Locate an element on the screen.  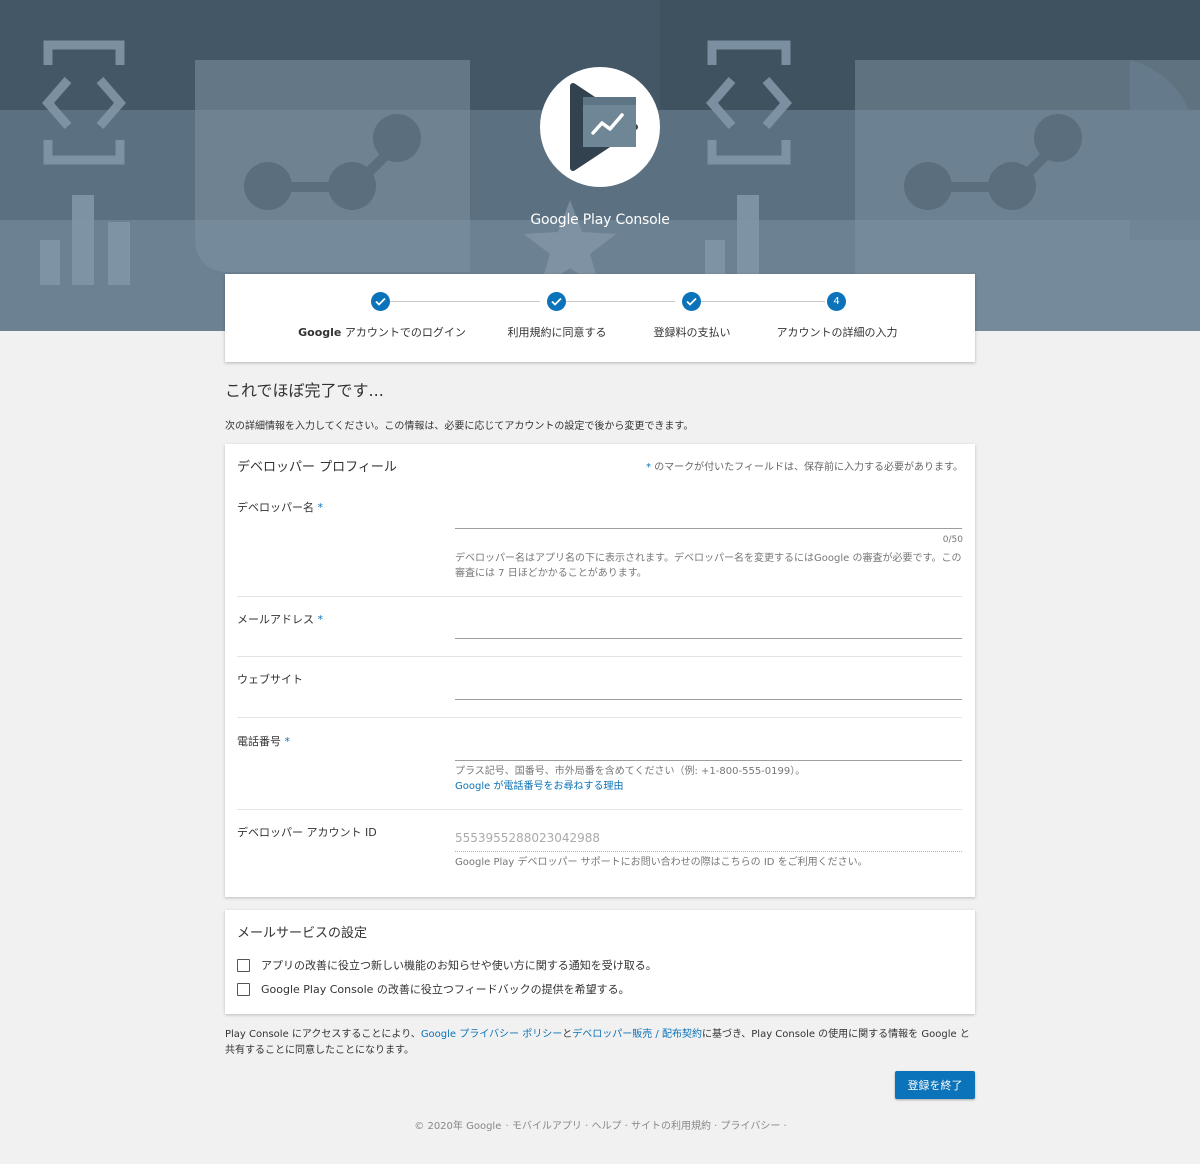
developer-name-input is located at coordinates (708, 516).